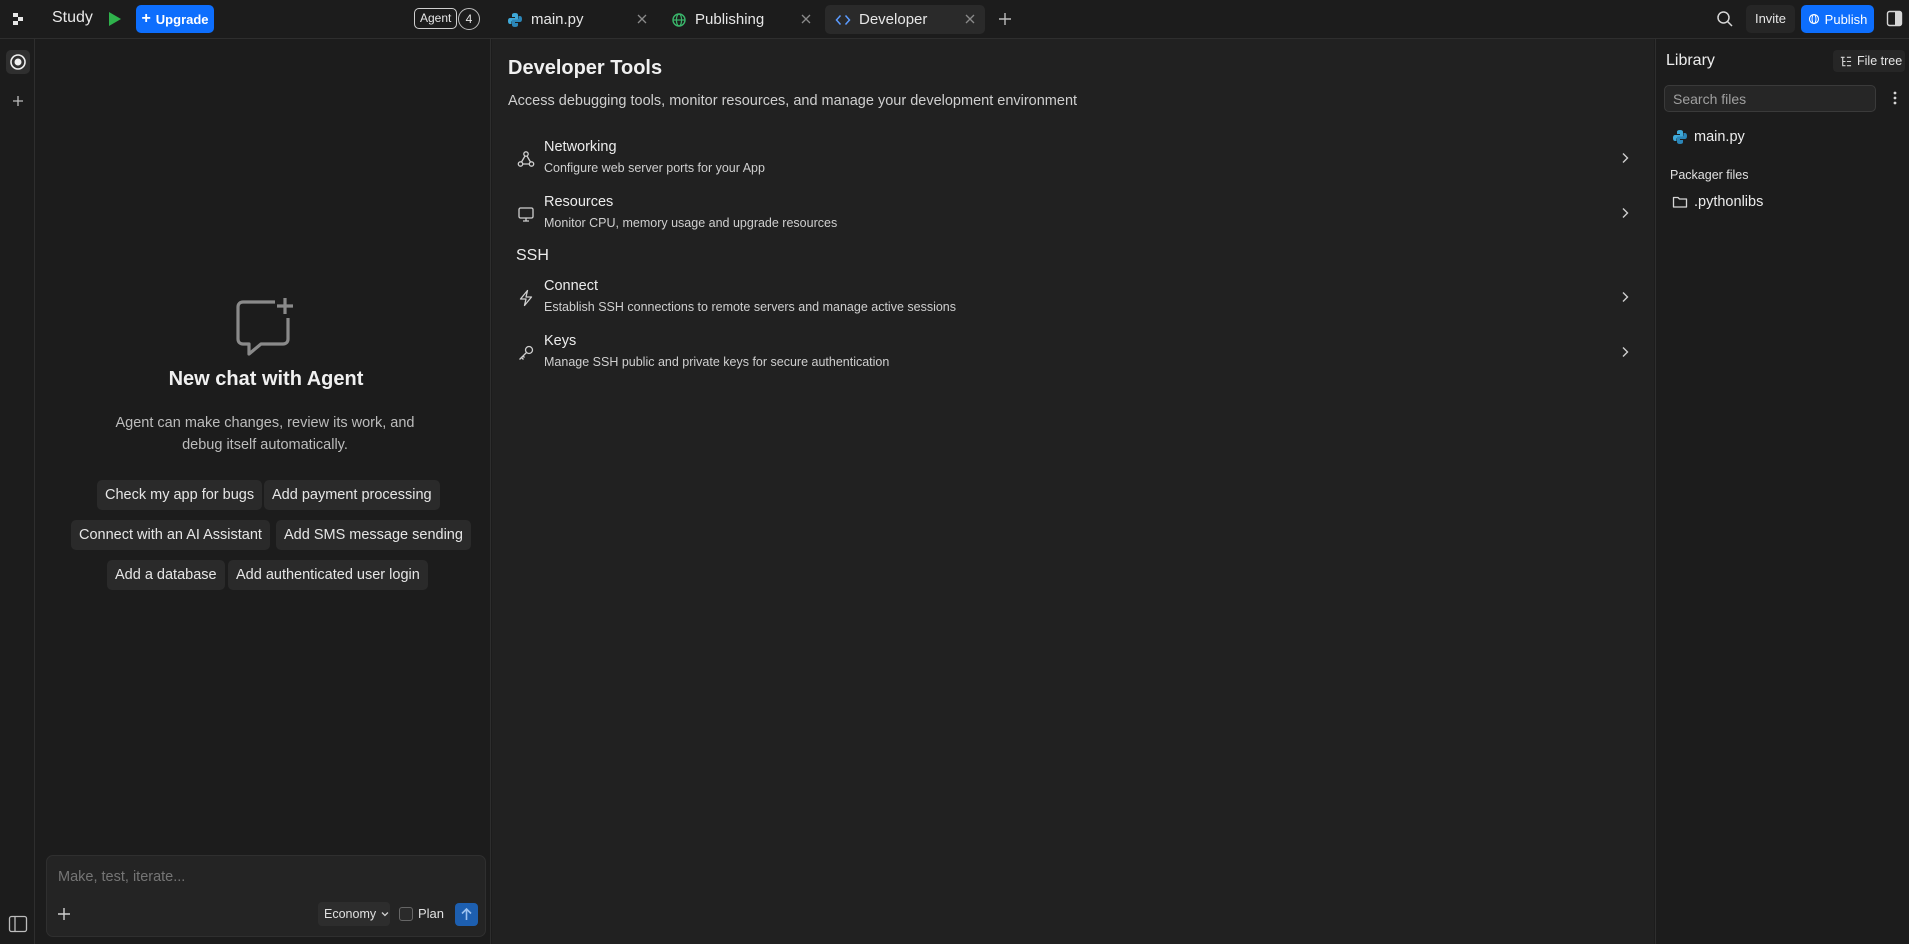  Describe the element at coordinates (1770, 19) in the screenshot. I see `invite-button: Invite` at that location.